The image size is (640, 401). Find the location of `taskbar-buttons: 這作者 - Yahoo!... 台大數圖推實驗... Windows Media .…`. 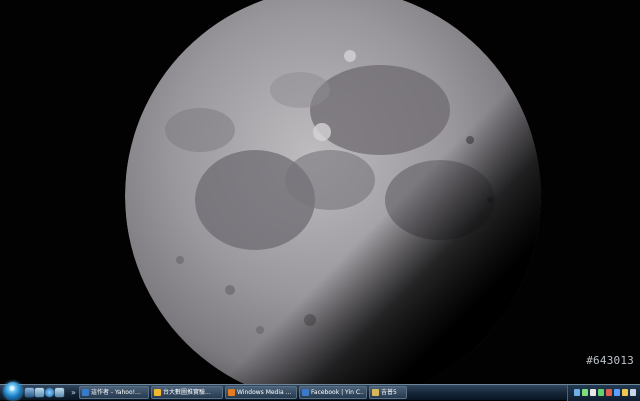

taskbar-buttons: 這作者 - Yahoo!... 台大數圖推實驗... Windows Media .… is located at coordinates (243, 392).